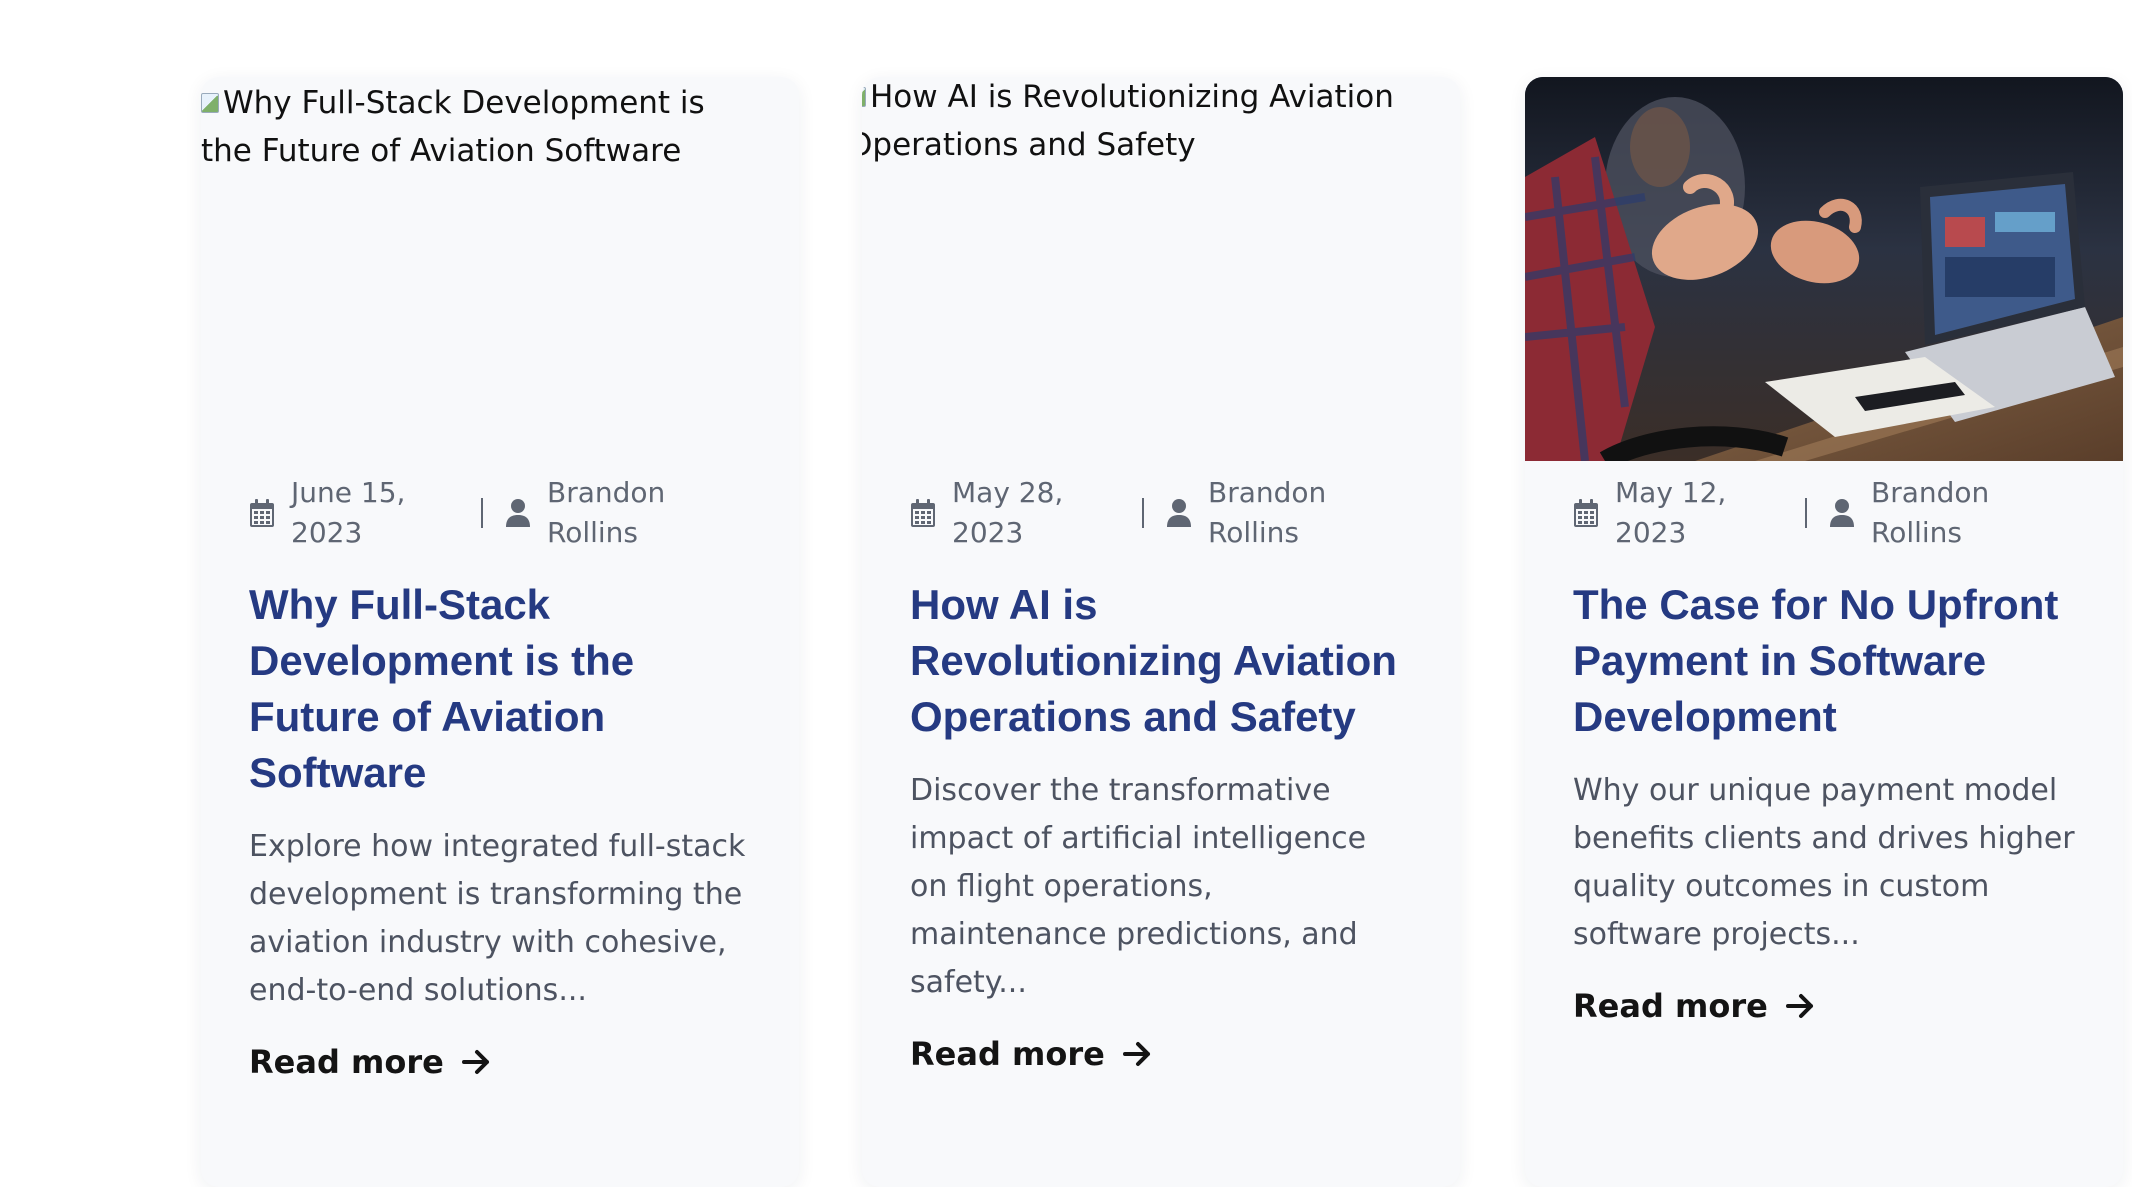  I want to click on post-date: May 12, 2023, so click(1671, 512).